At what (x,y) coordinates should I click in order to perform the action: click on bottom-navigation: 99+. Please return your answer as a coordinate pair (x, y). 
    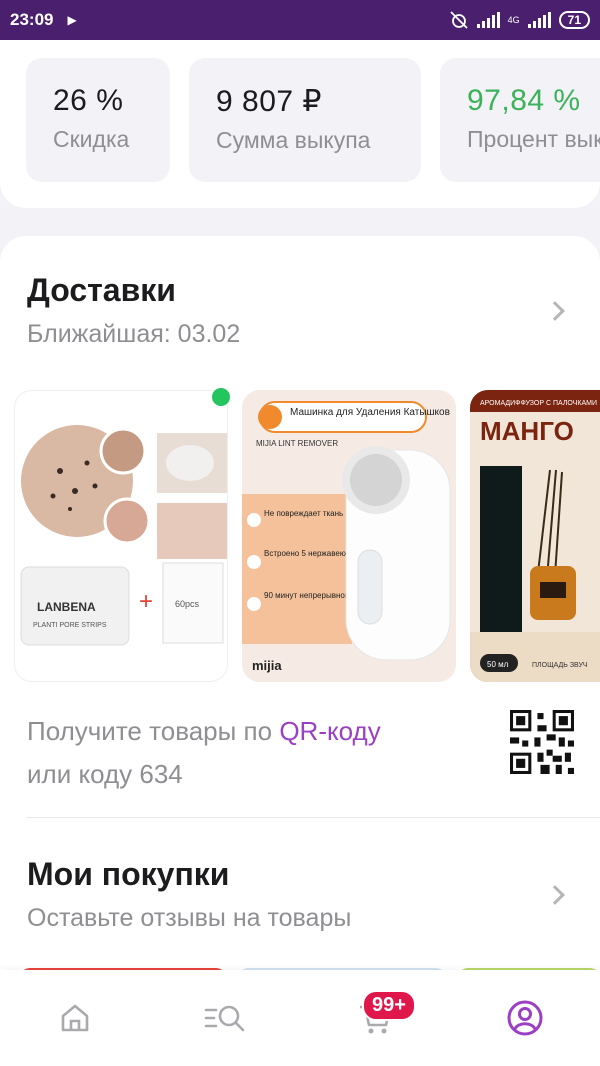
    Looking at the image, I should click on (300, 1018).